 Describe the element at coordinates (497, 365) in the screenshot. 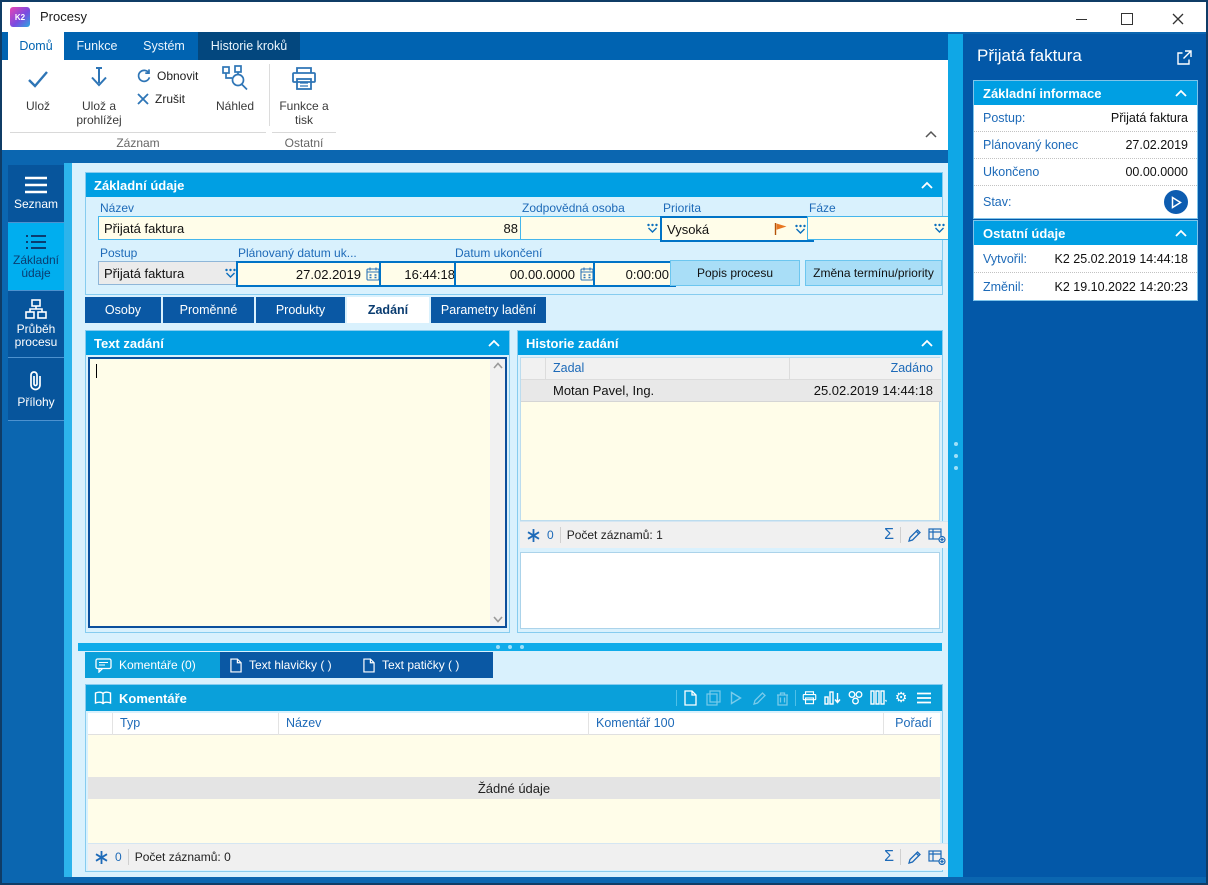

I see `scroll-up-icon` at that location.